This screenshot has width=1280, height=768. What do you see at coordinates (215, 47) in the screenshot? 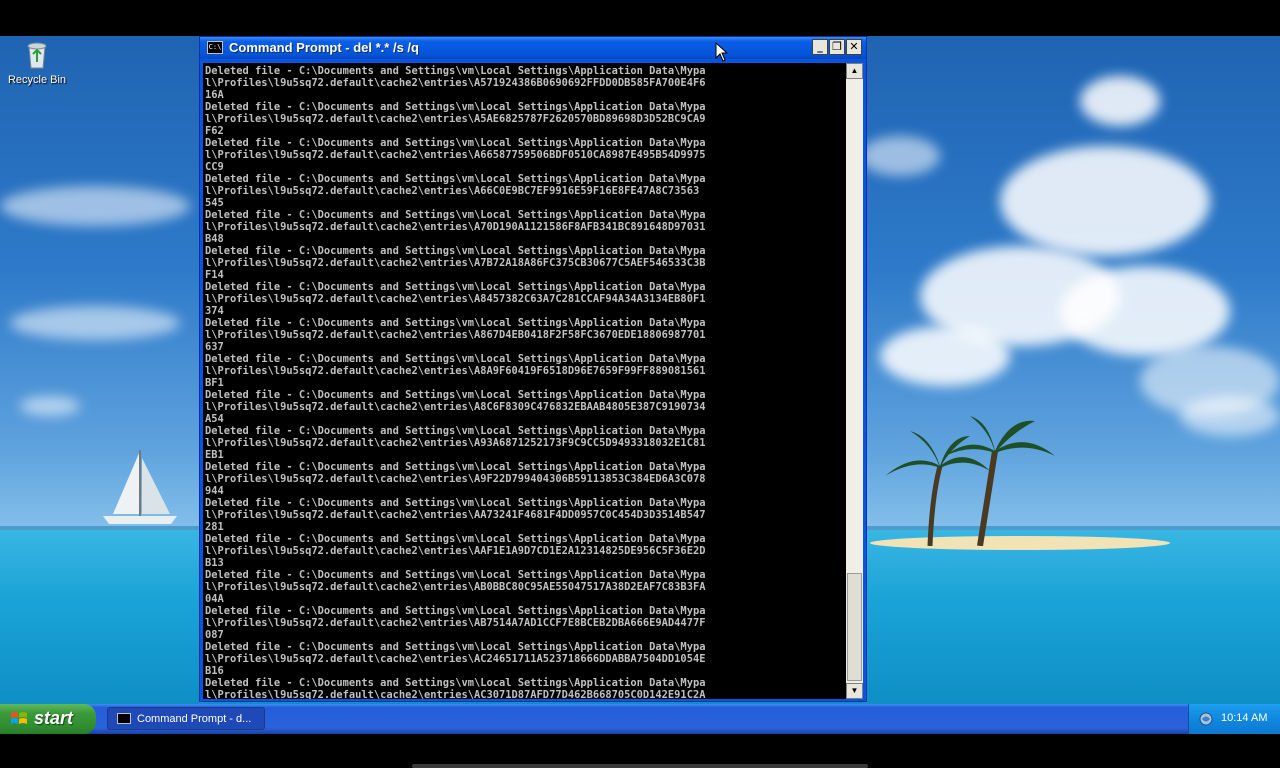
I see `command-prompt-icon: C:\` at bounding box center [215, 47].